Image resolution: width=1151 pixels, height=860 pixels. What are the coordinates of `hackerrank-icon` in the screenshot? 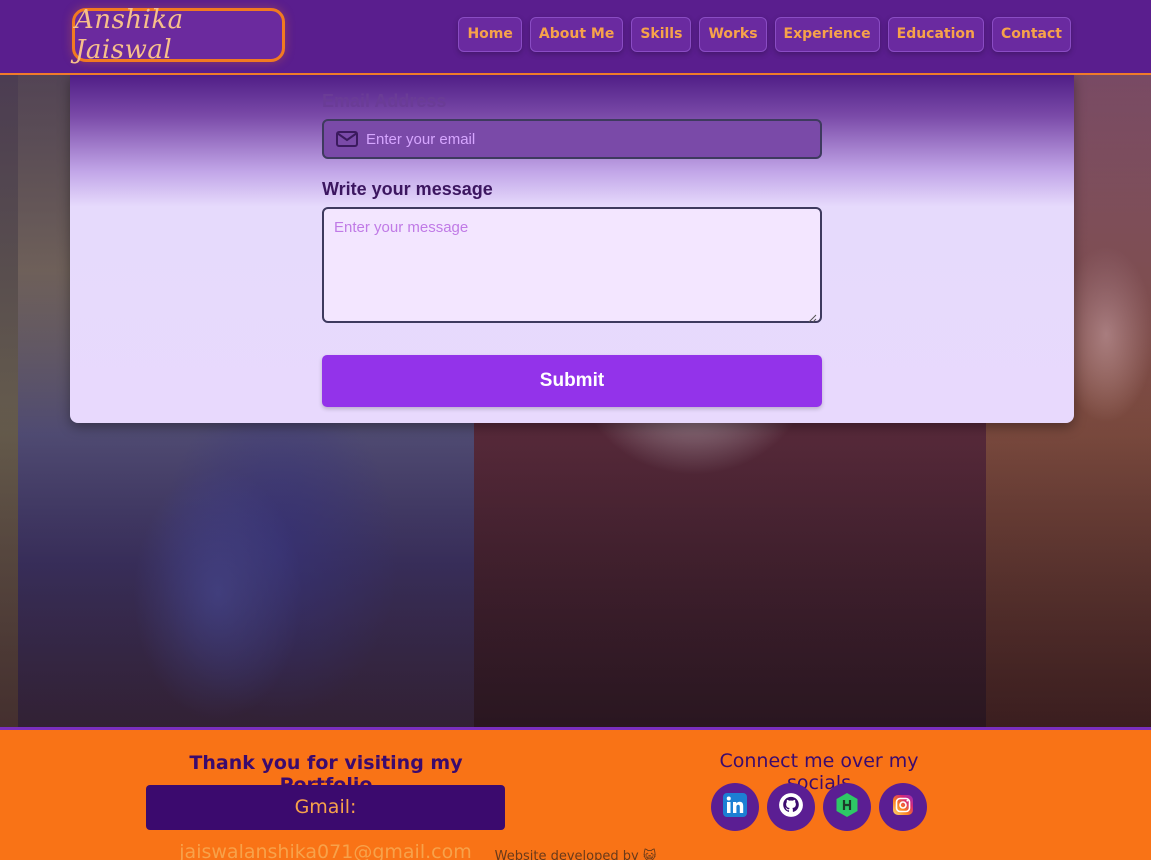 It's located at (847, 807).